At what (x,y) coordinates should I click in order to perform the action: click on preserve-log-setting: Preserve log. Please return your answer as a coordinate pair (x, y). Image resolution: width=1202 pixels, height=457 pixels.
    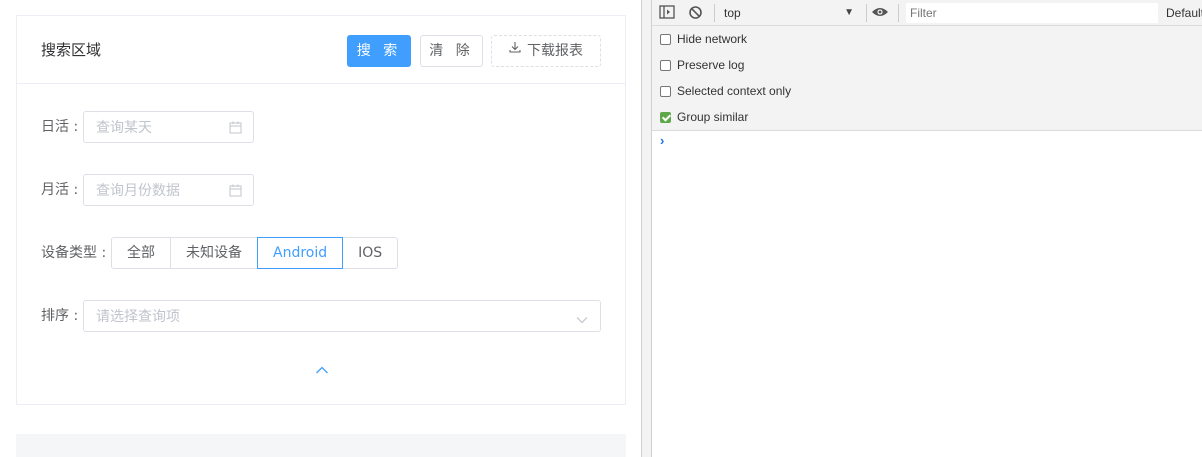
    Looking at the image, I should click on (702, 65).